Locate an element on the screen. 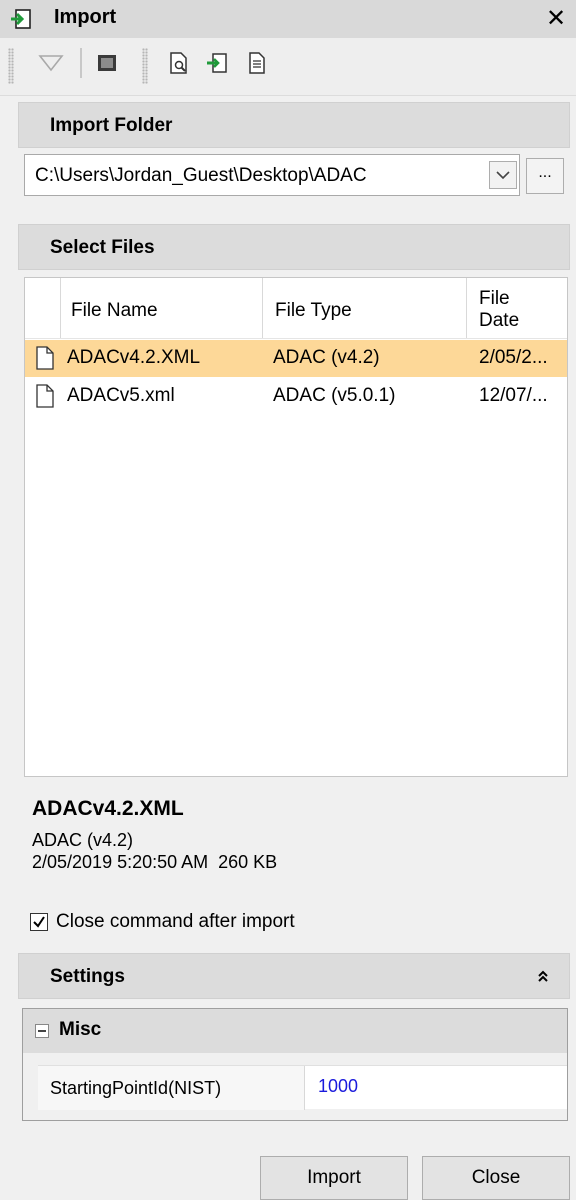 The image size is (576, 1200). collapse-minus-icon is located at coordinates (42, 1031).